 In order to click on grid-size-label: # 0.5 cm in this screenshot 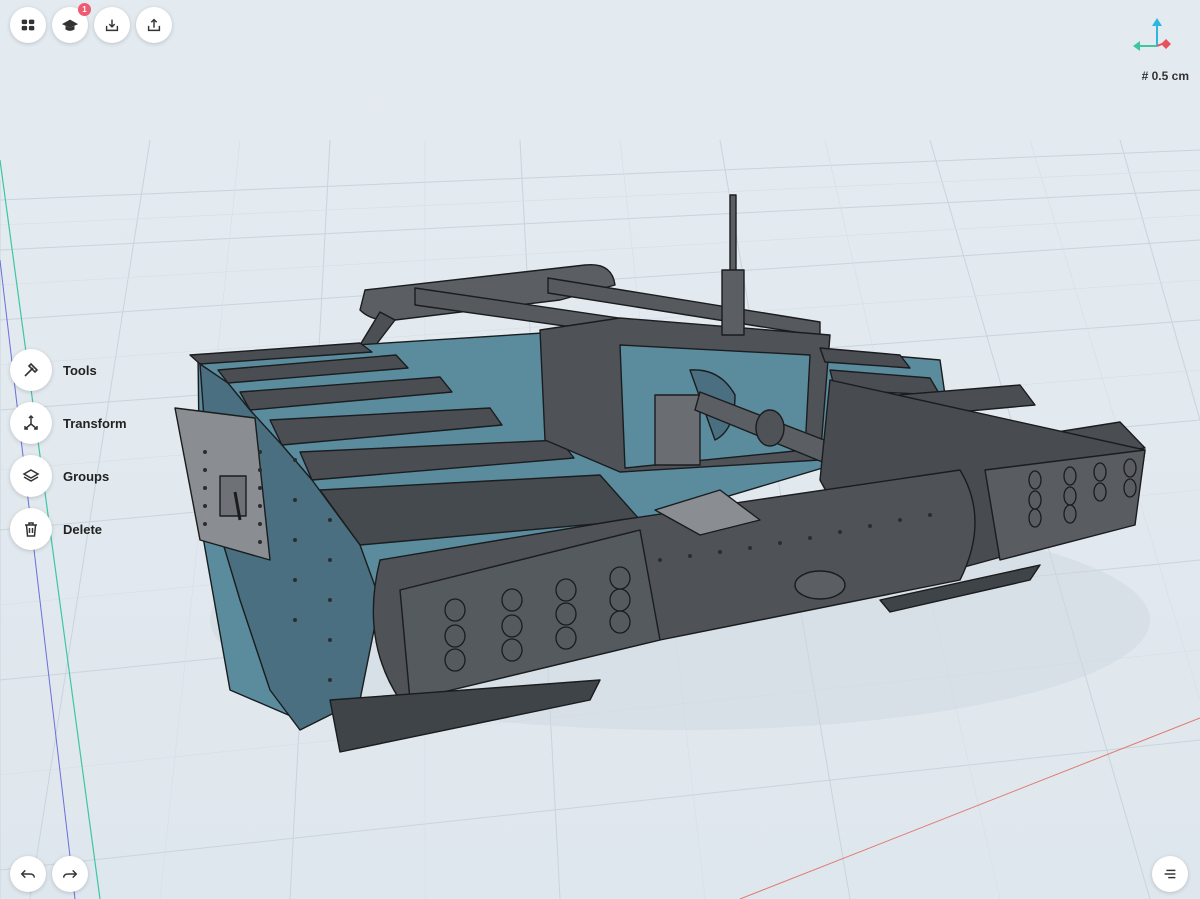, I will do `click(1165, 76)`.